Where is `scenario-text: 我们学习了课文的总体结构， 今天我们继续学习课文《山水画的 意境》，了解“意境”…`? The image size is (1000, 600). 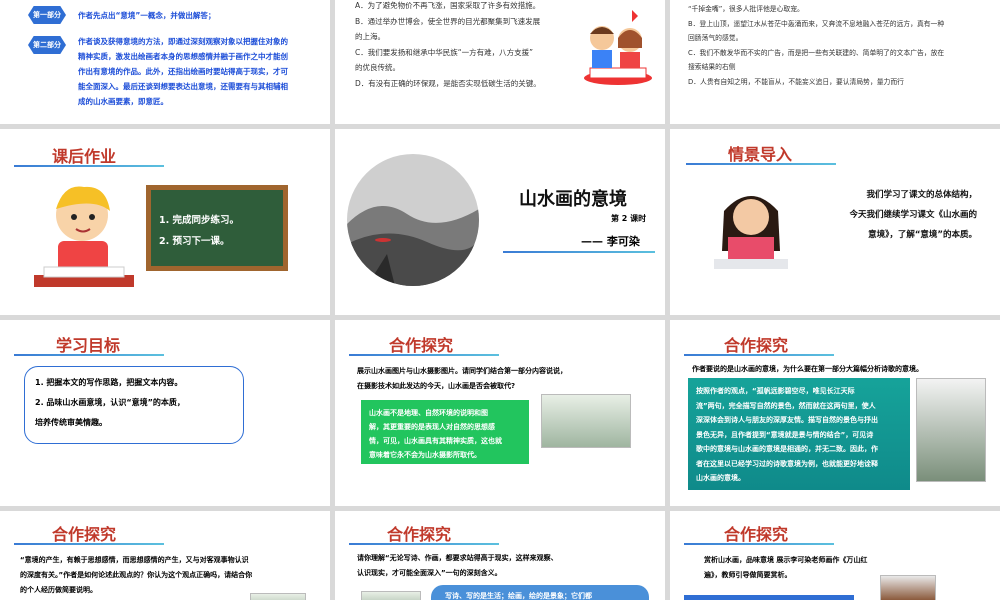 scenario-text: 我们学习了课文的总体结构， 今天我们继续学习课文《山水画的 意境》，了解“意境”… is located at coordinates (894, 215).